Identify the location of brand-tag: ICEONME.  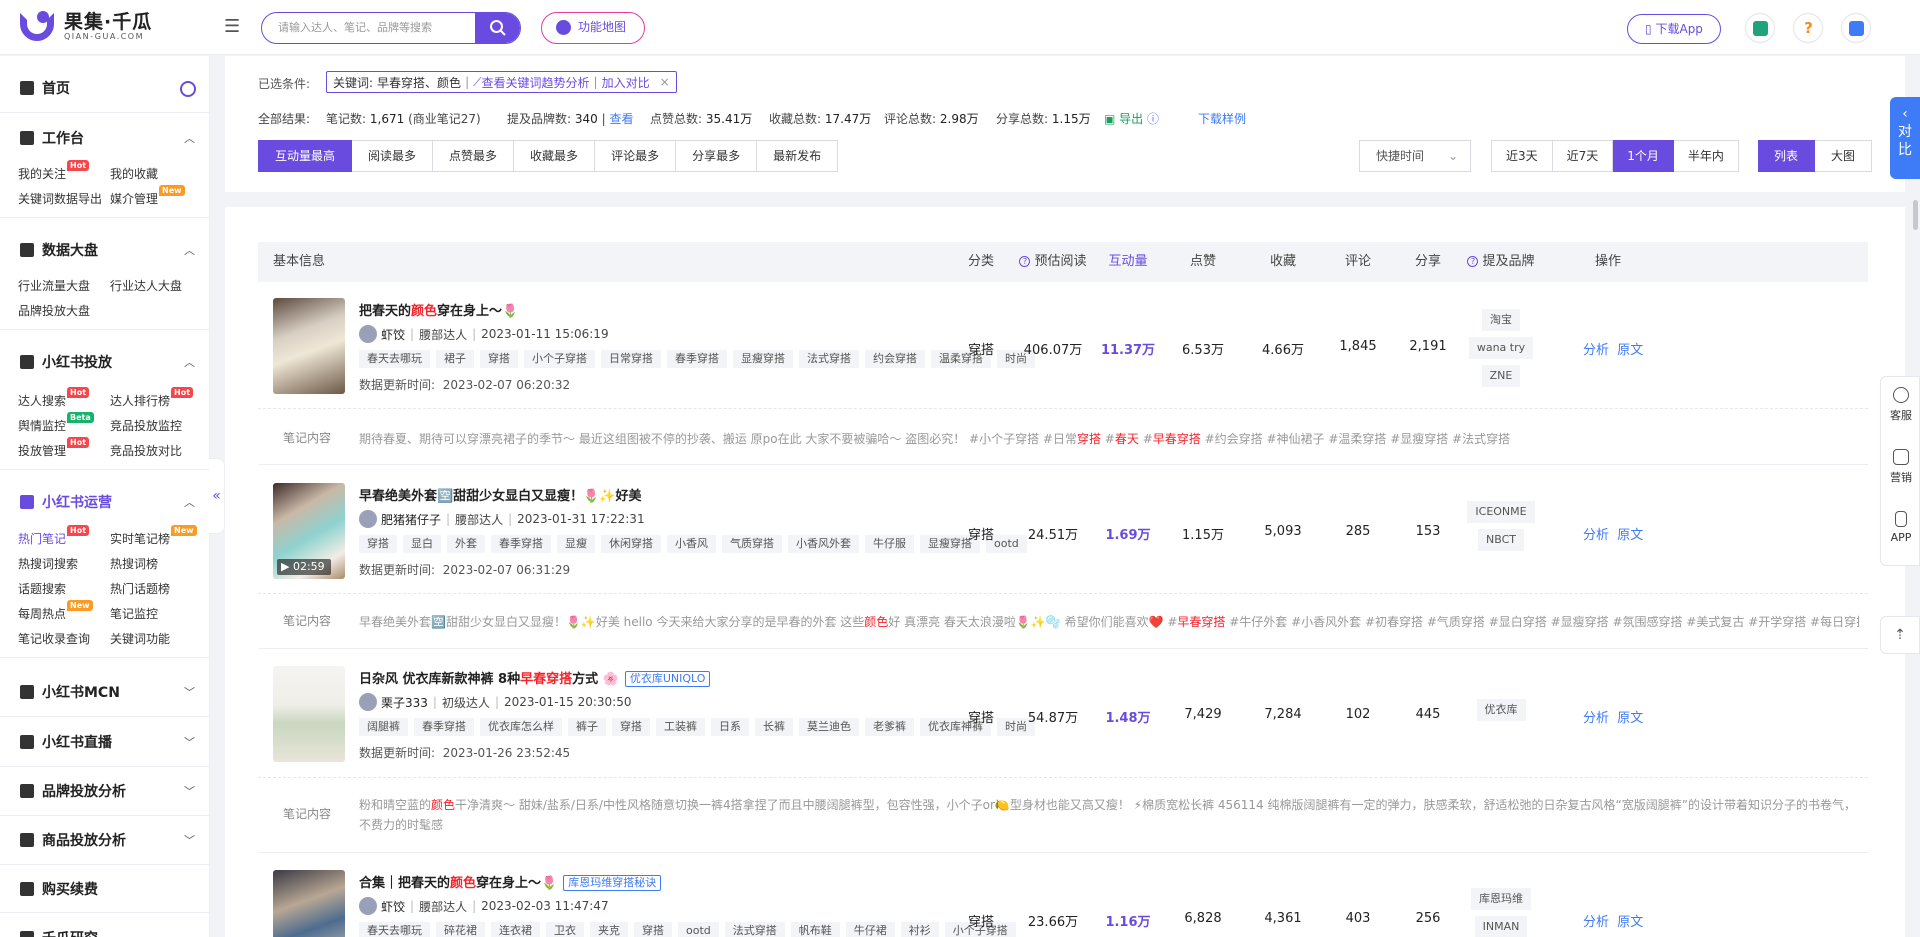
(1501, 512).